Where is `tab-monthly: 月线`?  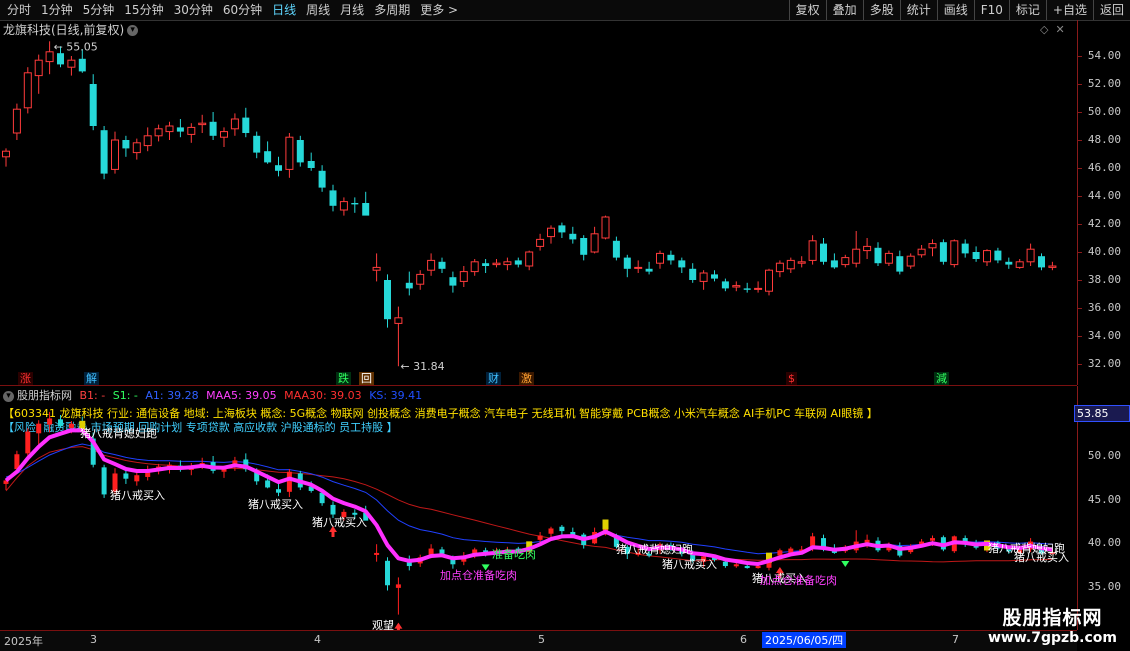 tab-monthly: 月线 is located at coordinates (352, 10).